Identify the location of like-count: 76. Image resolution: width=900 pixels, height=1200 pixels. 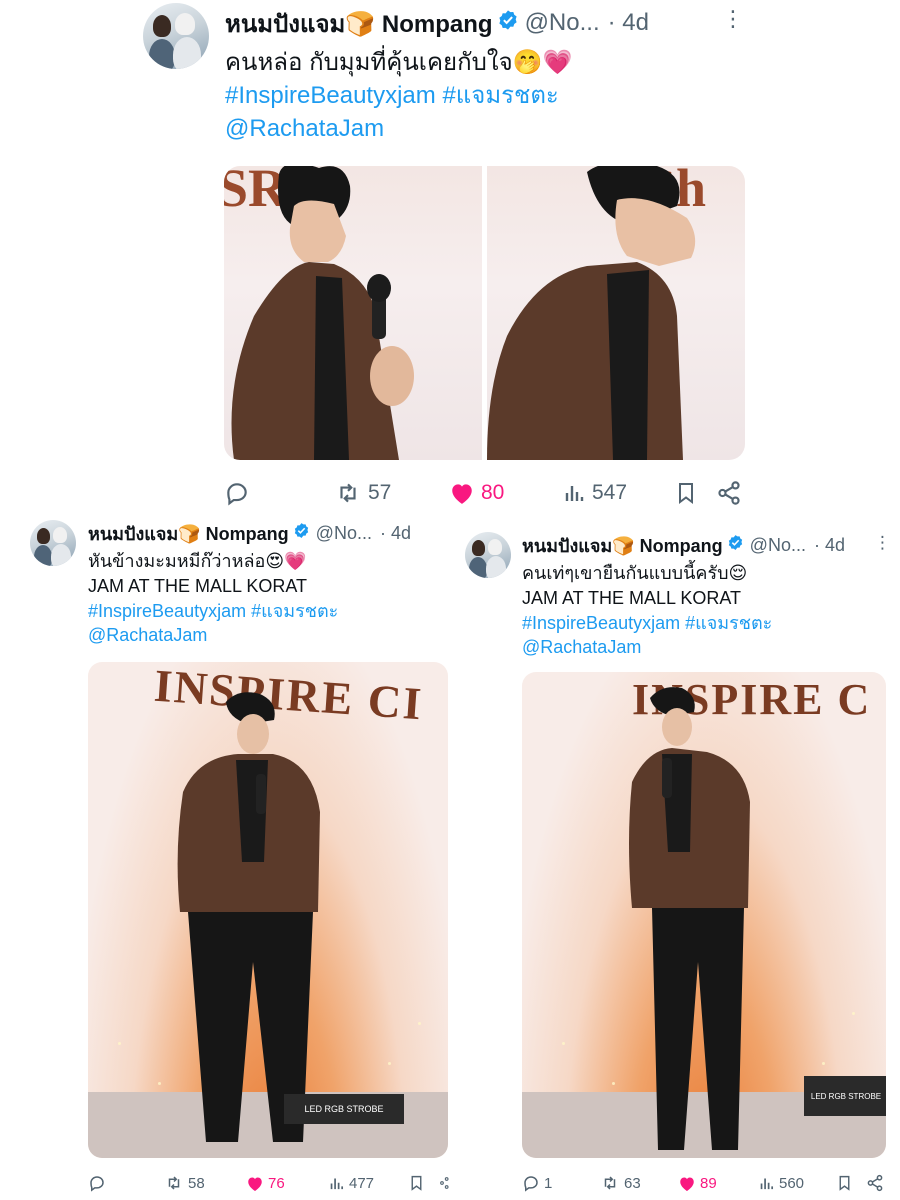
(276, 1183).